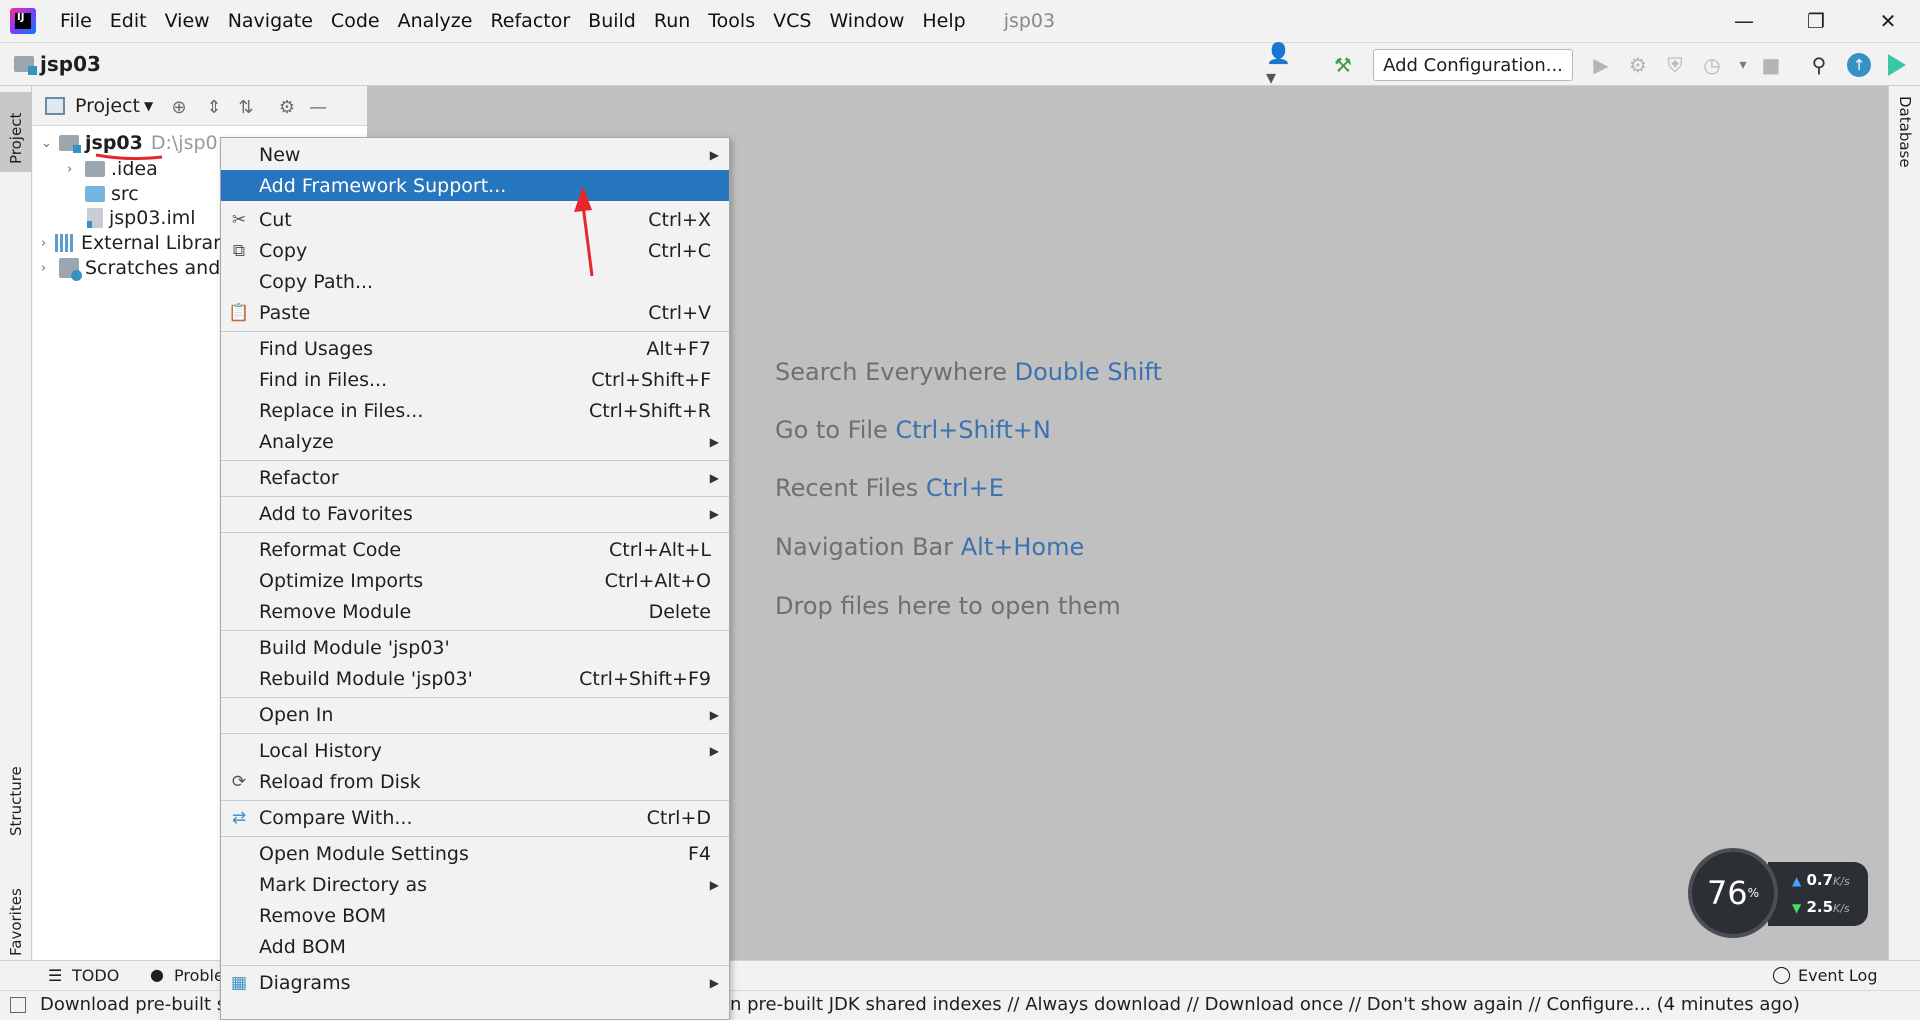 This screenshot has height=1020, width=1920. Describe the element at coordinates (18, 1005) in the screenshot. I see `status-toggle-icon` at that location.